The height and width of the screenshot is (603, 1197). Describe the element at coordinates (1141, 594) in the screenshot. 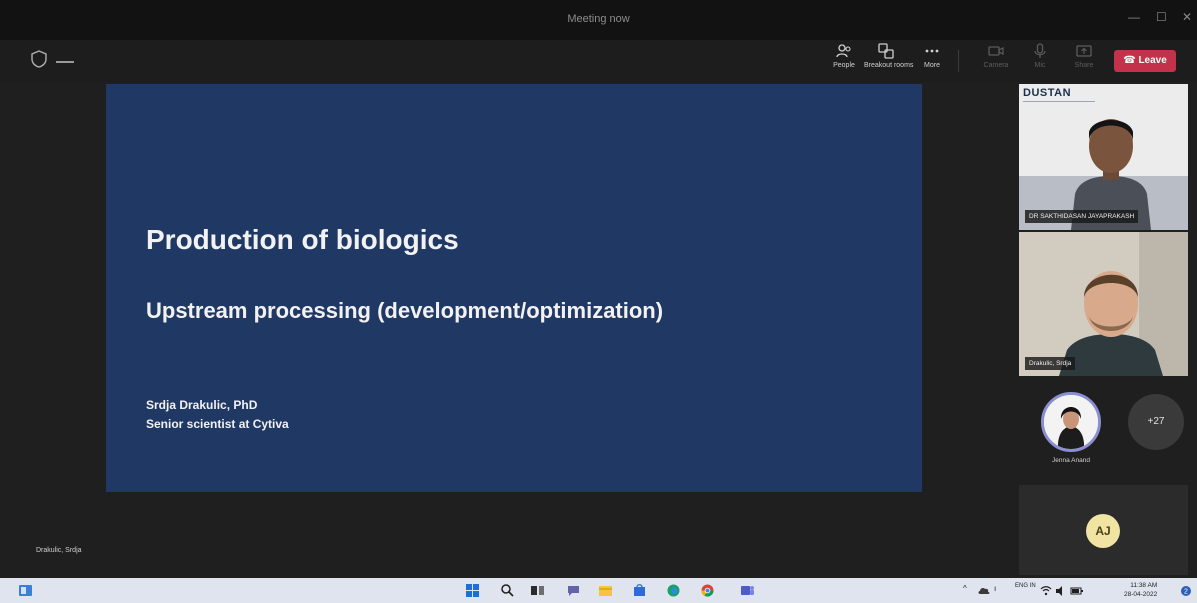

I see `clock-date: 28-04-2022` at that location.